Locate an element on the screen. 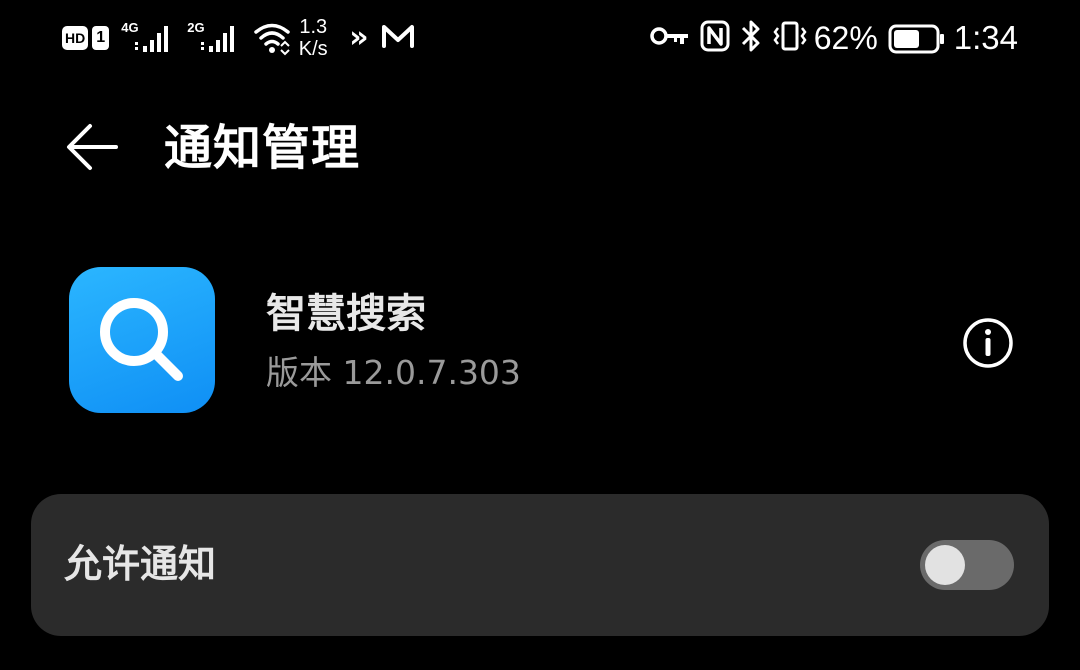 This screenshot has width=1080, height=670. app-icon is located at coordinates (142, 340).